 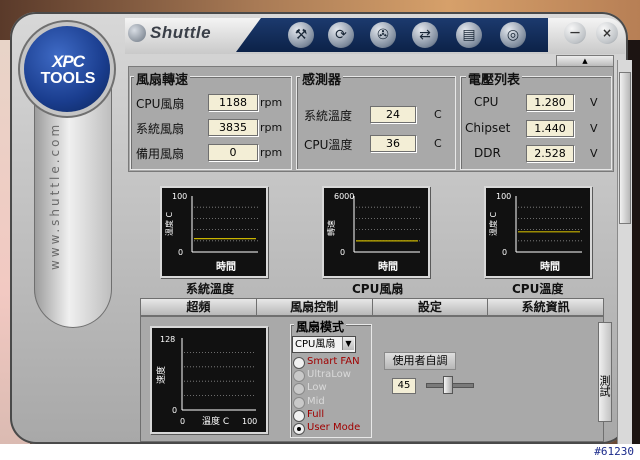 I want to click on fan-label: 系統風扇, so click(x=160, y=129).